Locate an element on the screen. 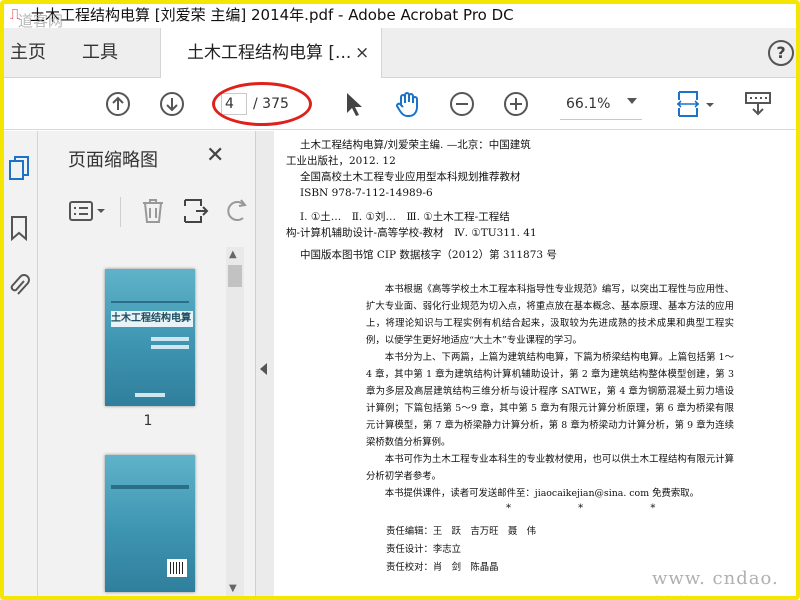 This screenshot has height=600, width=800. trash-icon is located at coordinates (153, 211).